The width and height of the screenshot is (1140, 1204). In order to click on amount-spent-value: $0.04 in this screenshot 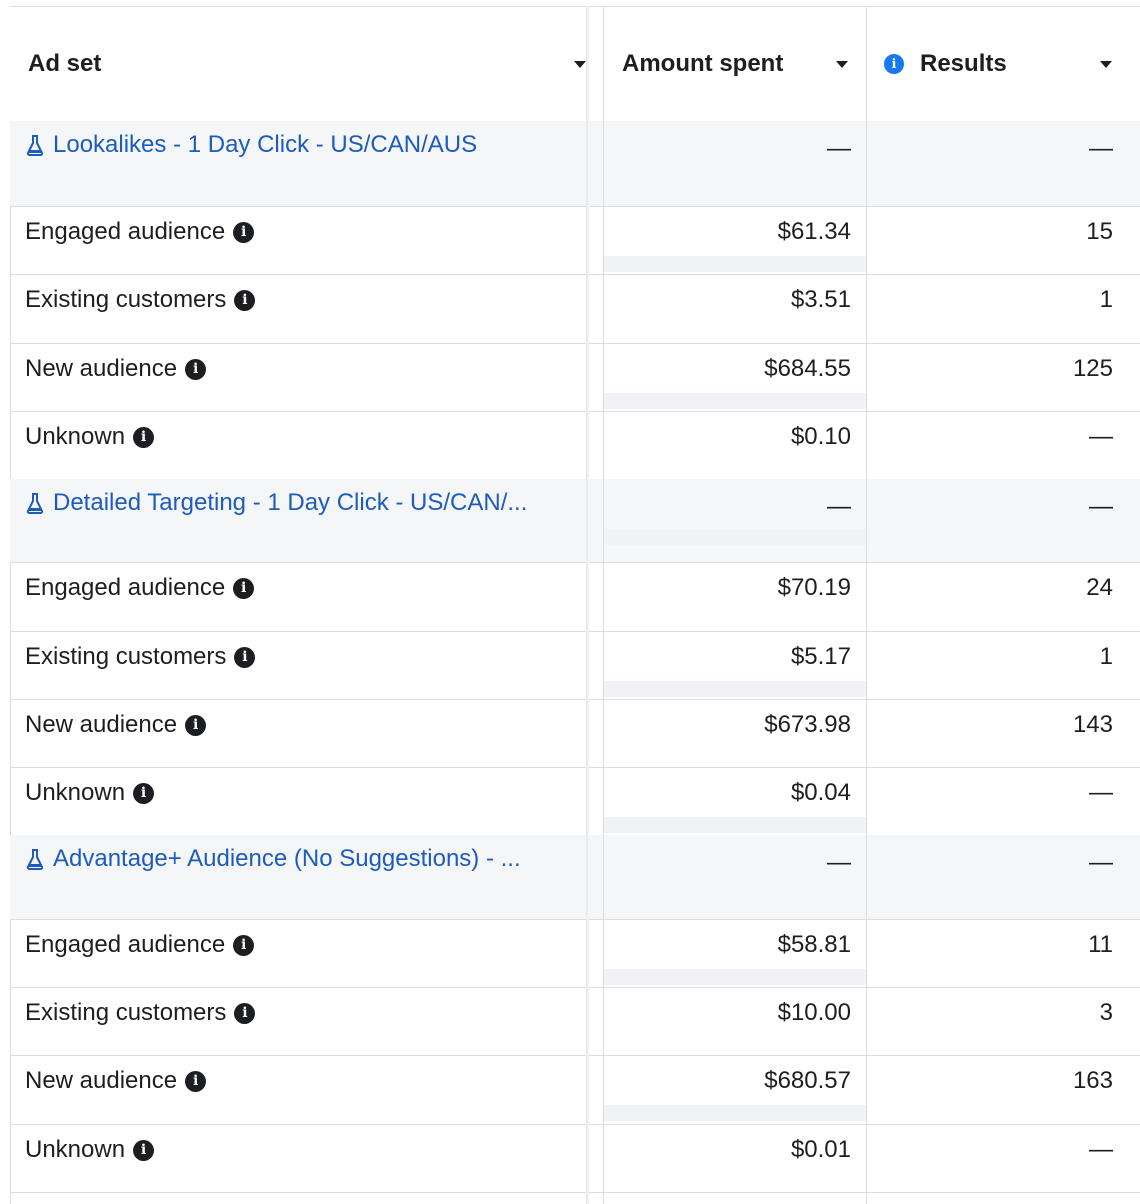, I will do `click(820, 792)`.